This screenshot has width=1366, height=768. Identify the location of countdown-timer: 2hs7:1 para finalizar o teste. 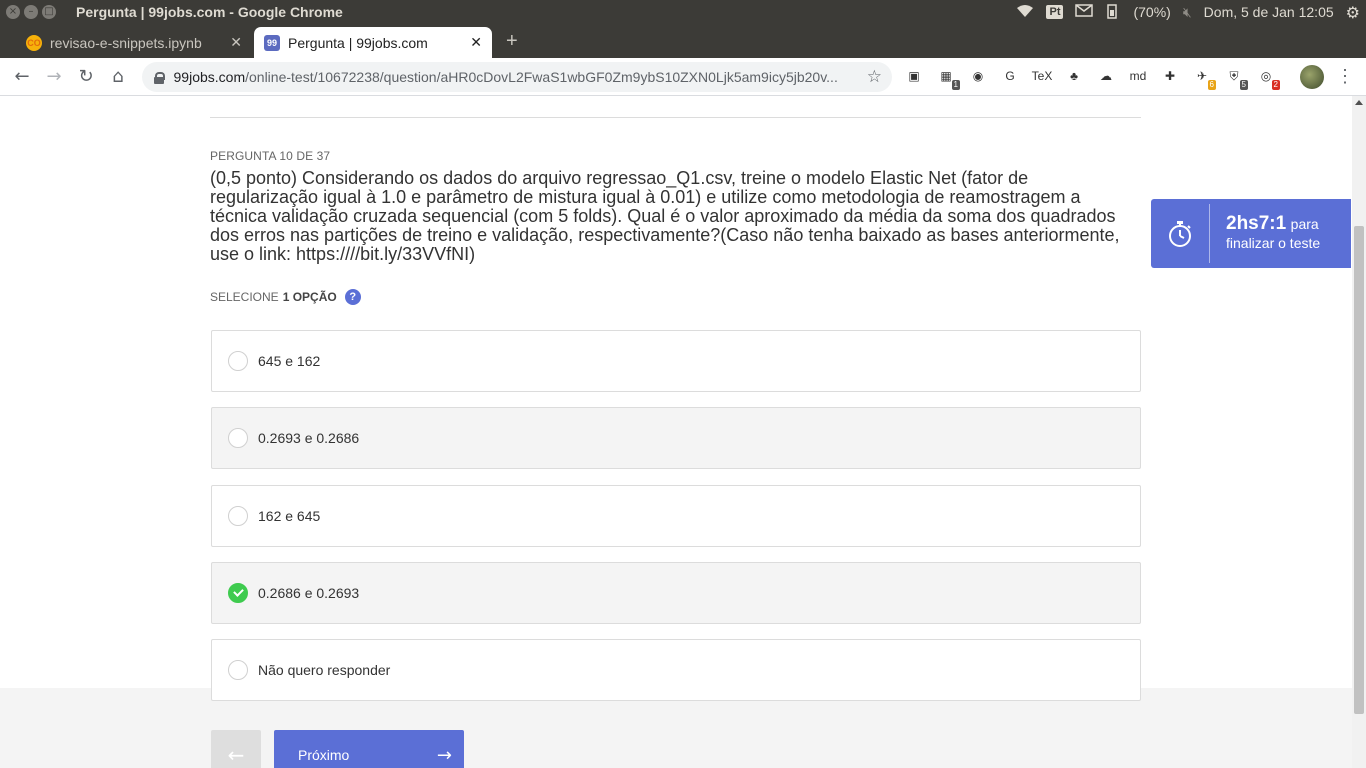
(1251, 233).